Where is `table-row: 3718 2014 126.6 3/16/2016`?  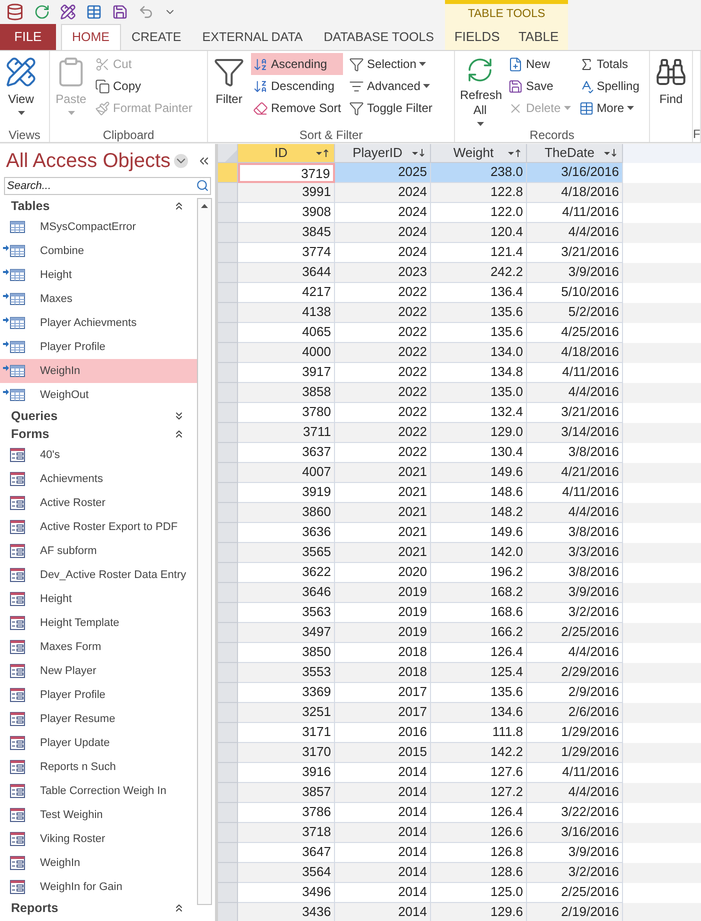
table-row: 3718 2014 126.6 3/16/2016 is located at coordinates (459, 833).